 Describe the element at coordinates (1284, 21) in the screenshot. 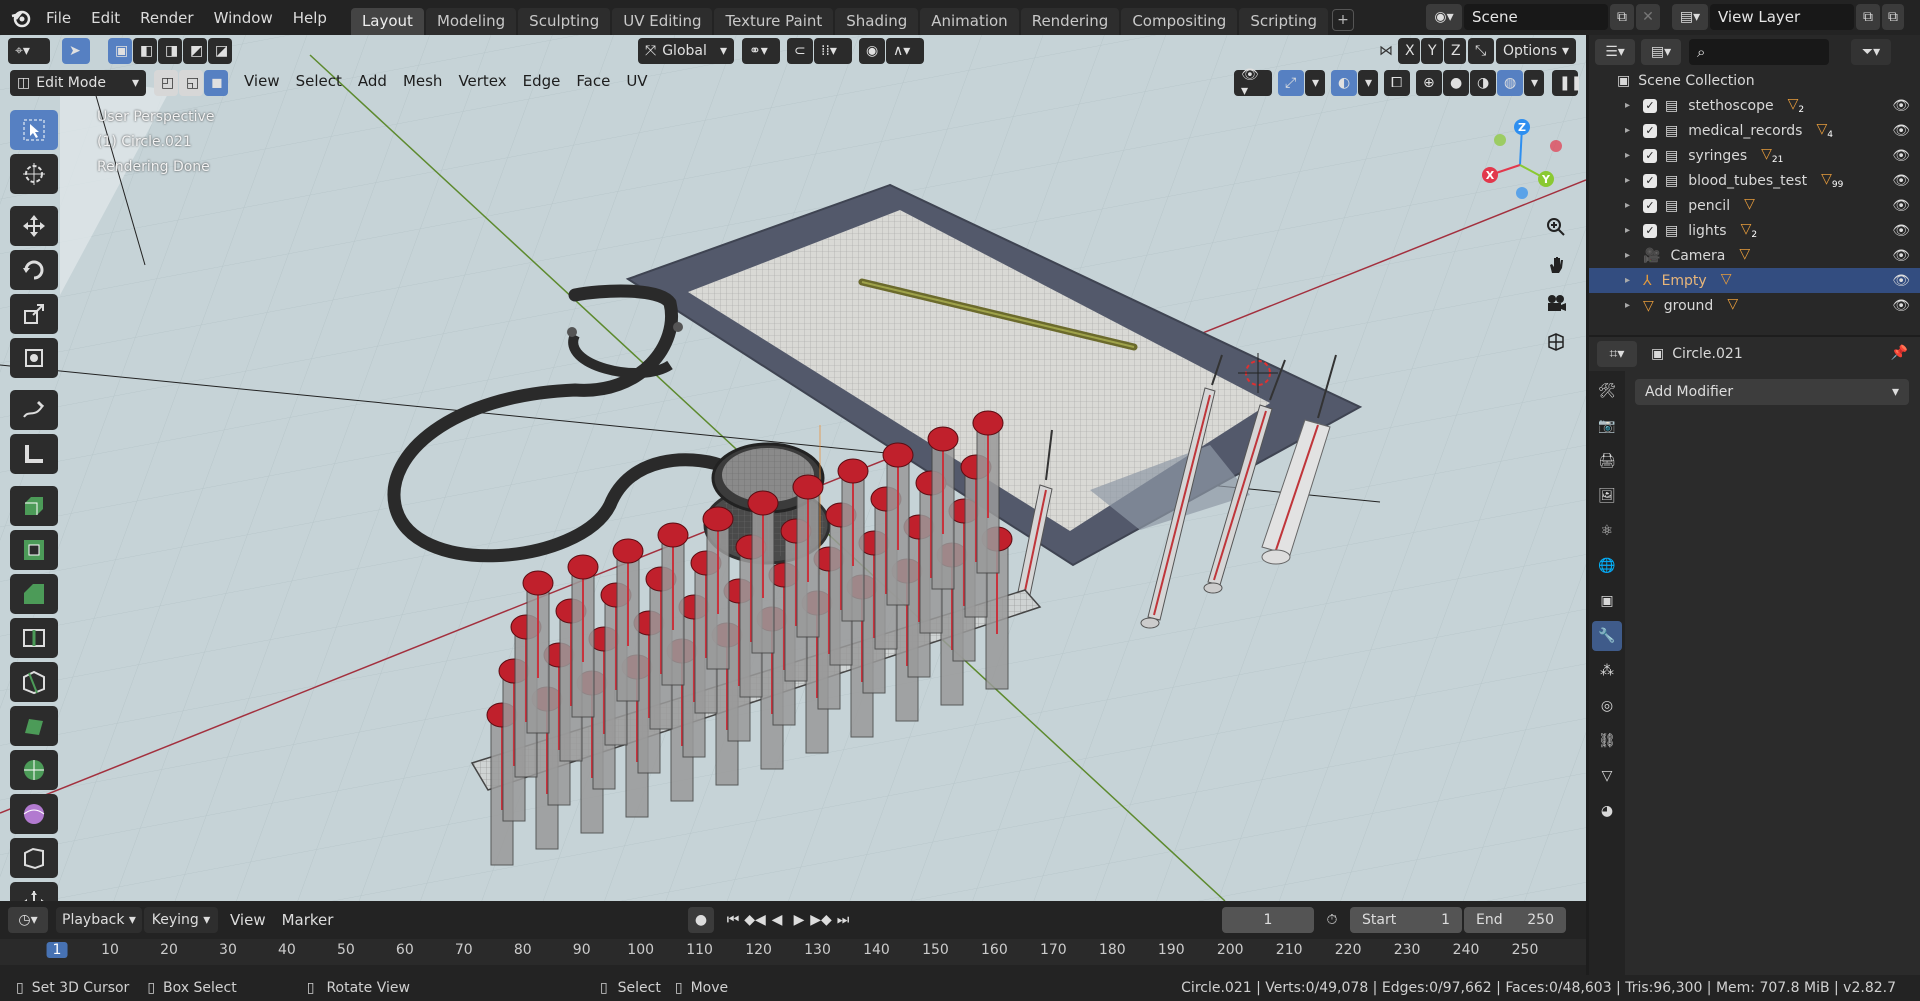

I see `tab-scripting: Scripting` at that location.